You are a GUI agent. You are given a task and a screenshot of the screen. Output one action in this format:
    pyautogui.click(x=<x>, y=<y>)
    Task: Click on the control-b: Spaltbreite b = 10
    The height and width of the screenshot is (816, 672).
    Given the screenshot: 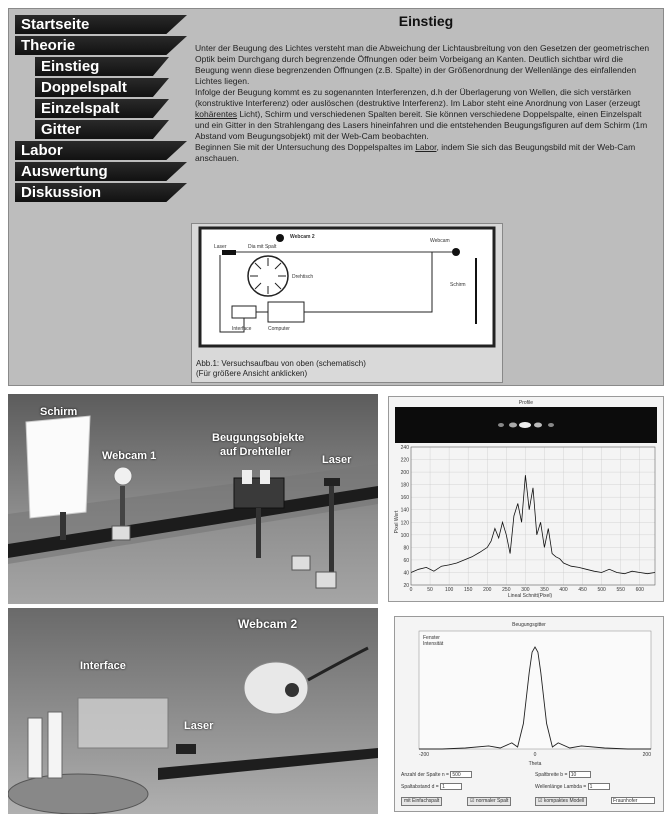 What is the action you would take?
    pyautogui.click(x=563, y=774)
    